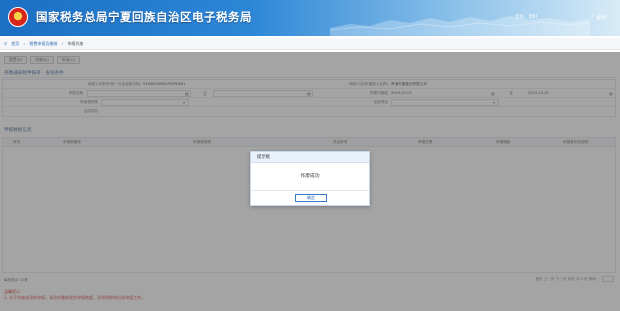  Describe the element at coordinates (43, 43) in the screenshot. I see `breadcrumb-level2: 税费申报及缴纳` at that location.